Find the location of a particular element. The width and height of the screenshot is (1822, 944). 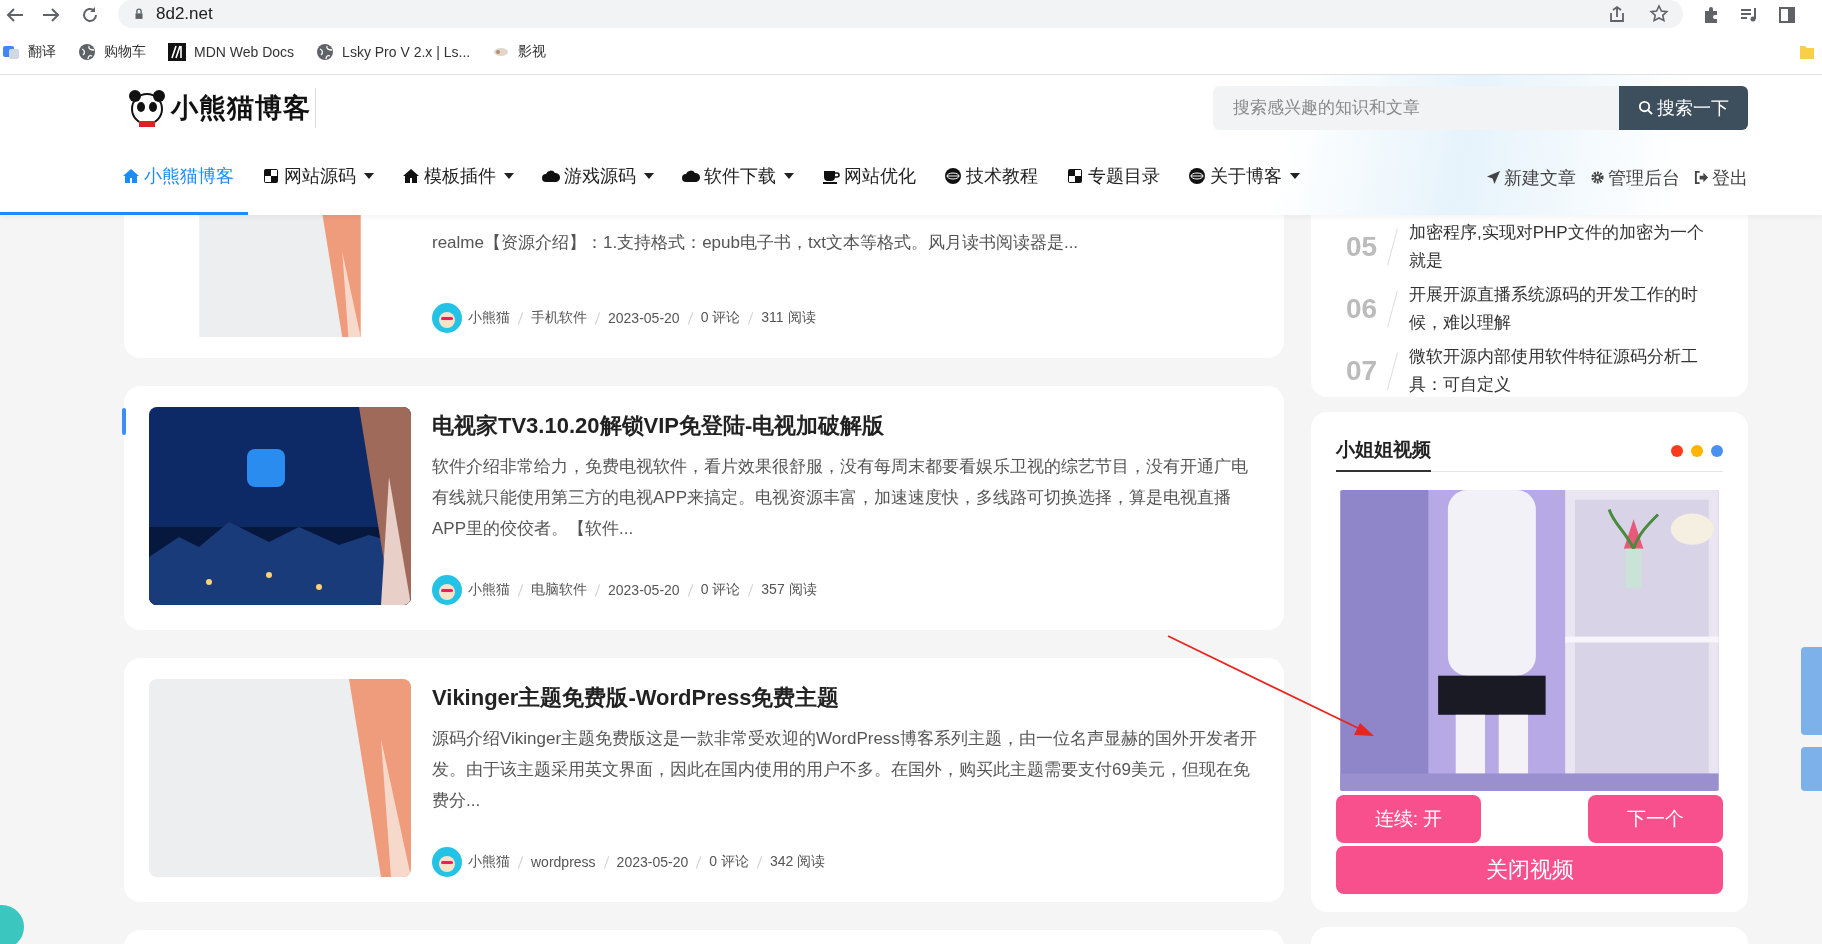

nav-tab: 软件下载 is located at coordinates (738, 177).